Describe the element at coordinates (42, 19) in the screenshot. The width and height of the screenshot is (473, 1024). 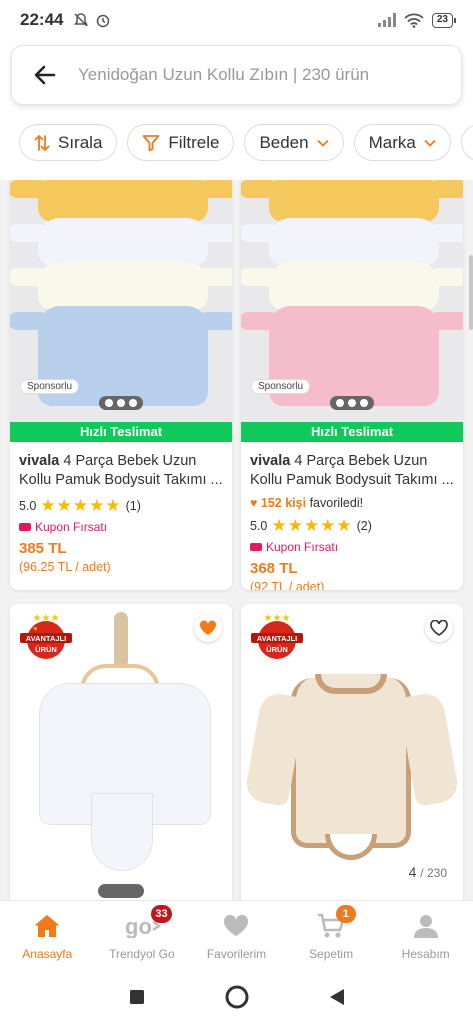
I see `clock: 22:44` at that location.